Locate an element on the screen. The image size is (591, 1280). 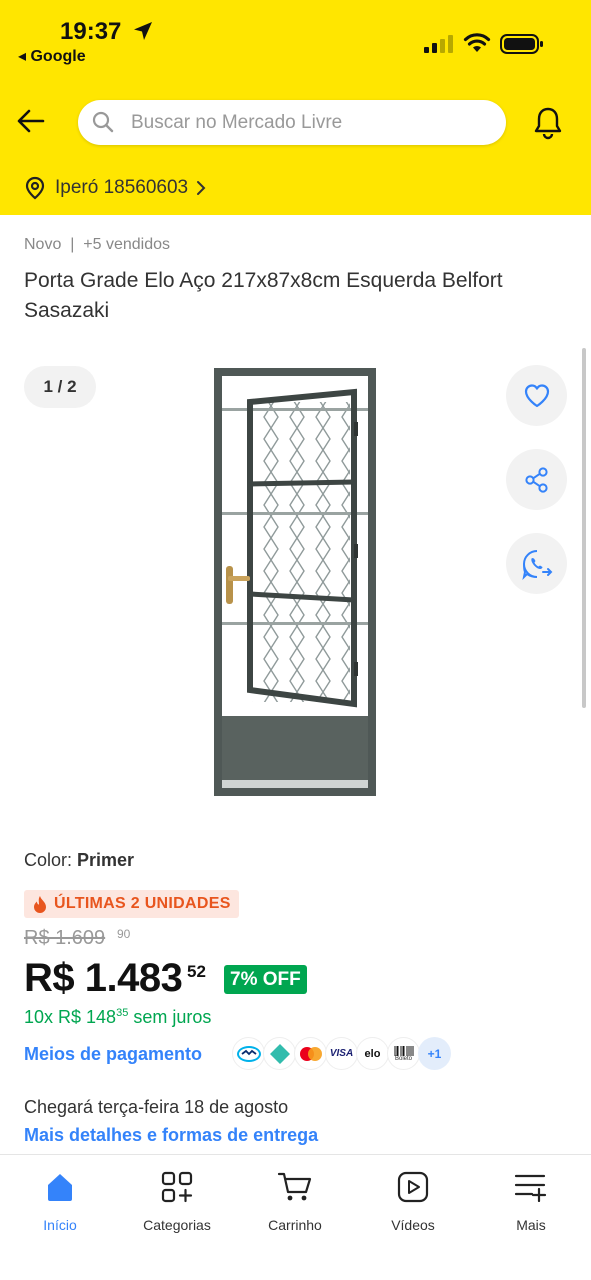
share-button is located at coordinates (536, 479).